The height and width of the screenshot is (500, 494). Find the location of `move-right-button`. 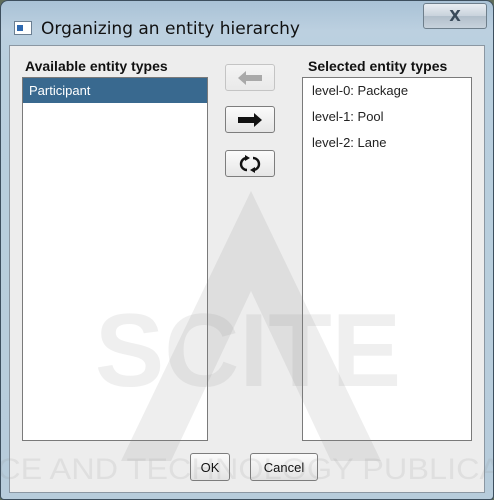

move-right-button is located at coordinates (250, 119).